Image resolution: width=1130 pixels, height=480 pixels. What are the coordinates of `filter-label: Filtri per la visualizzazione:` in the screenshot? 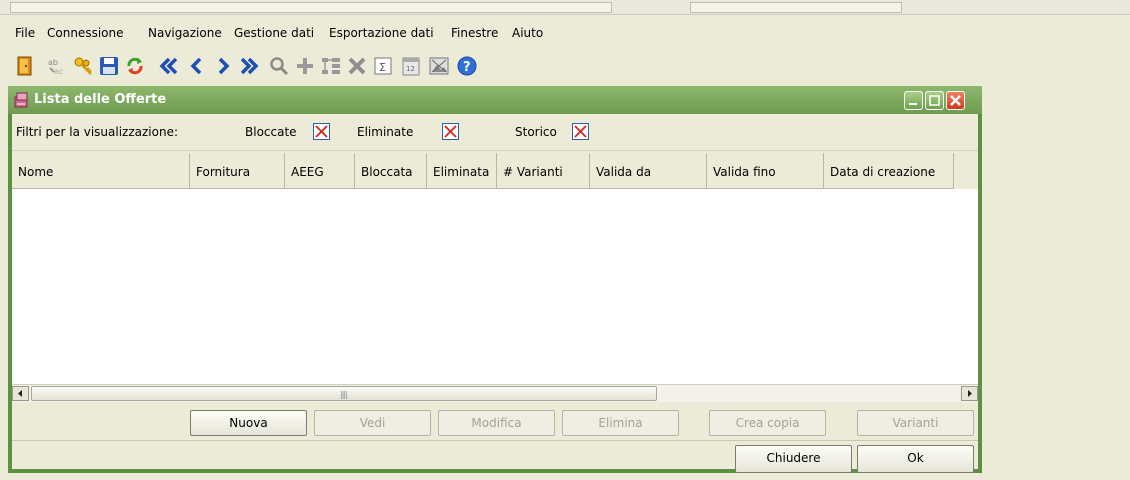 It's located at (97, 132).